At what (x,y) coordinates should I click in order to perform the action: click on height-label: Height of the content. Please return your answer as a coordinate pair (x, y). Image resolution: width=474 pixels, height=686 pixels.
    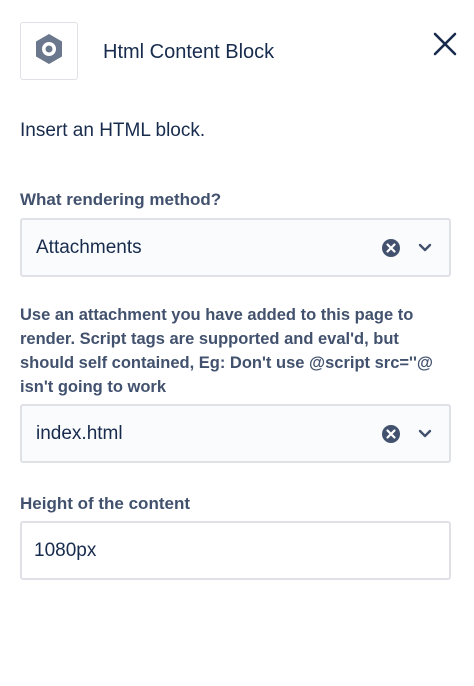
    Looking at the image, I should click on (105, 503).